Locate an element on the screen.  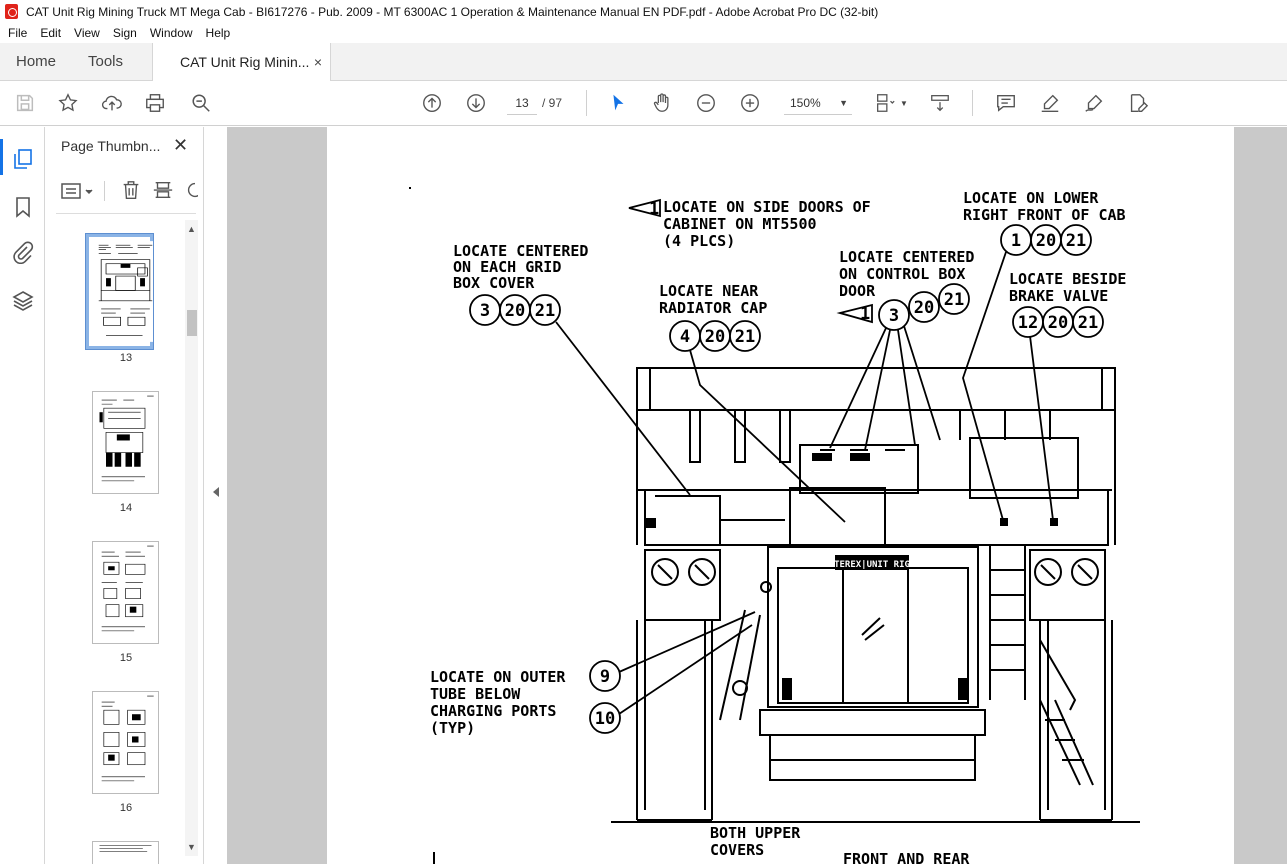
chevron-down-icon: ▼ is located at coordinates (904, 103).